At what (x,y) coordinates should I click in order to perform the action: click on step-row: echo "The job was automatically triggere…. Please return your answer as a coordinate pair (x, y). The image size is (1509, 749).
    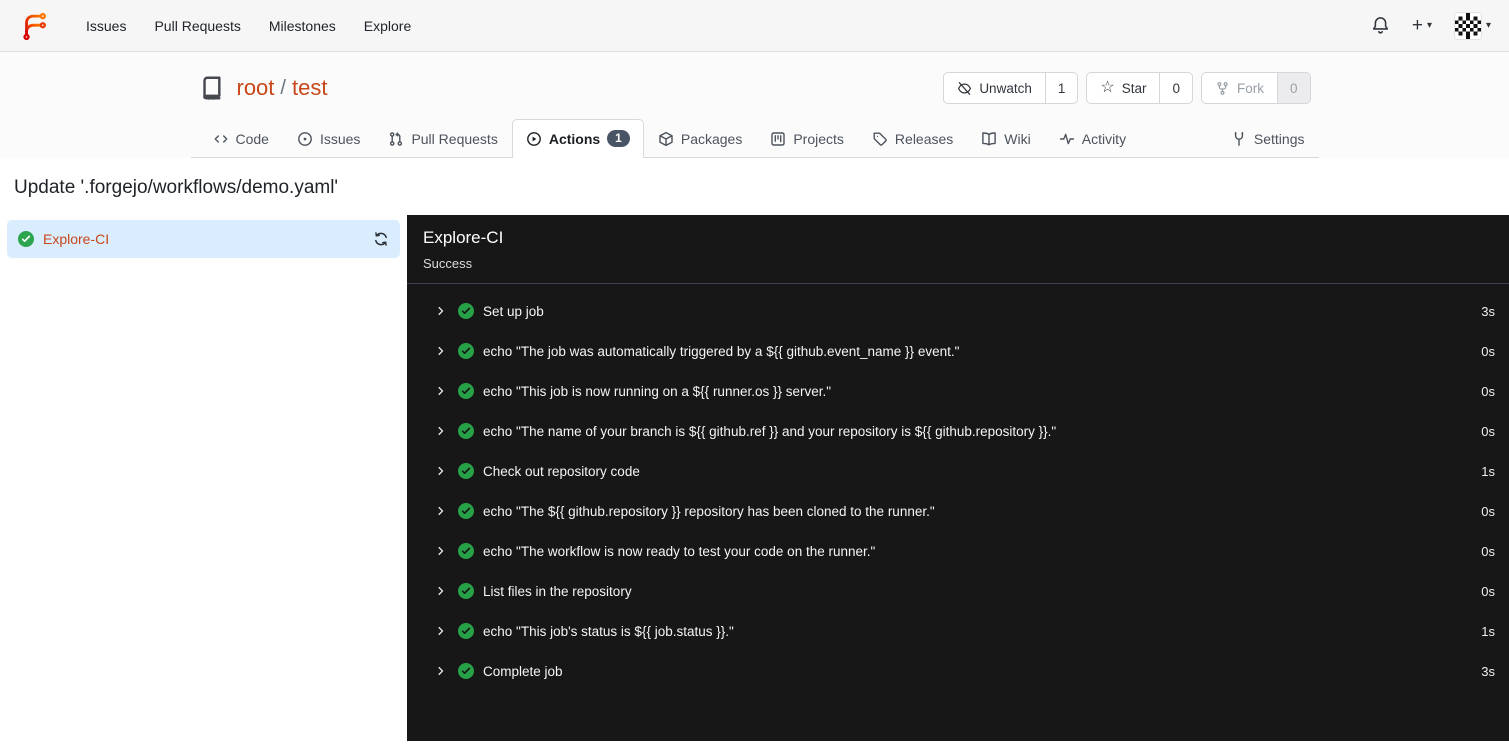
    Looking at the image, I should click on (958, 351).